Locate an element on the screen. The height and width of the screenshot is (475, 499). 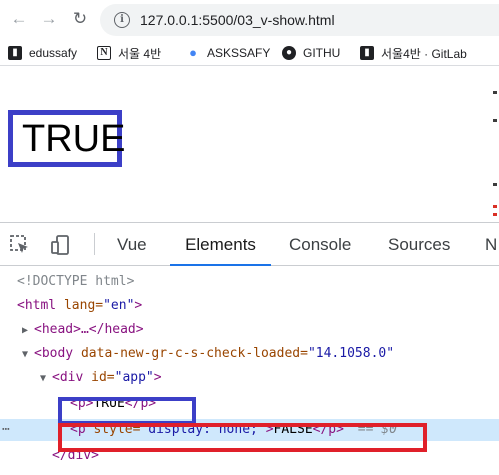
device-toolbar-icon is located at coordinates (61, 245).